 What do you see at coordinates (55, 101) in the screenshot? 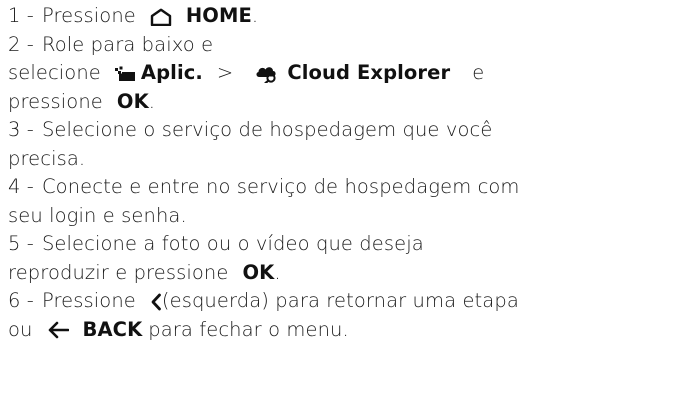
I see `step-text: pressione` at bounding box center [55, 101].